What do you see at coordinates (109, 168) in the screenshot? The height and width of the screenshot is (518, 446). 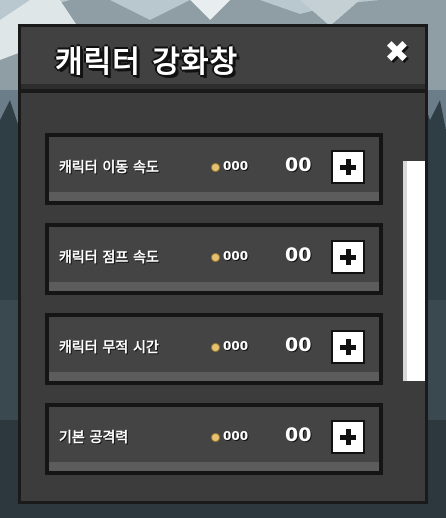 I see `upgrade-label: 캐릭터 이동 속도` at bounding box center [109, 168].